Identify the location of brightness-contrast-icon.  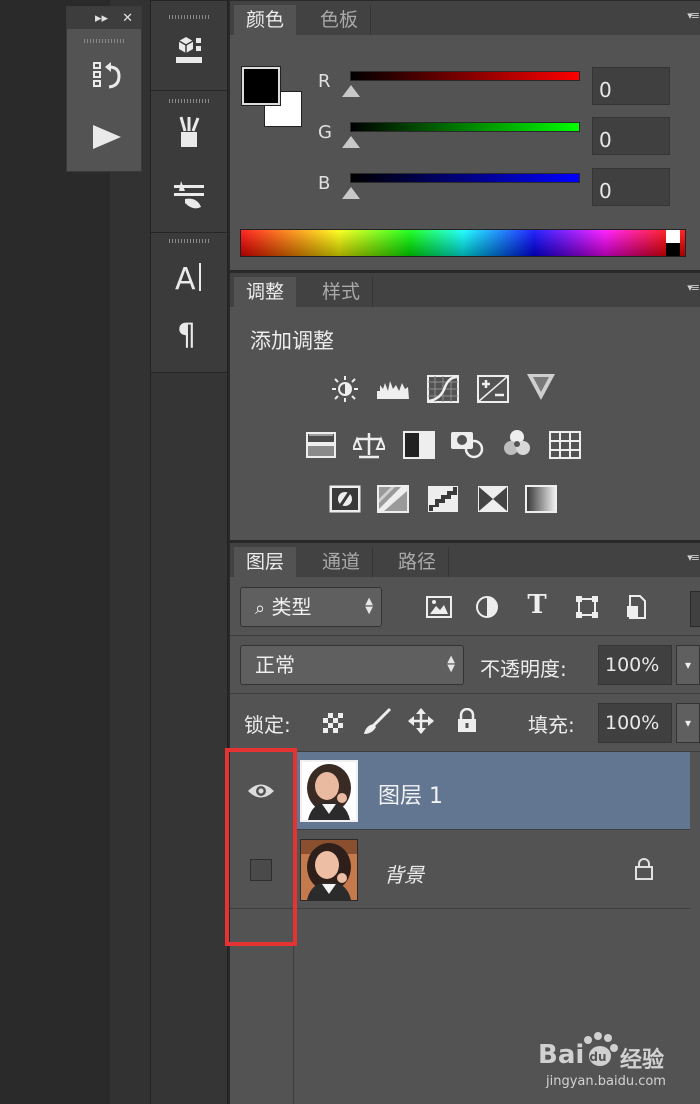
(345, 389).